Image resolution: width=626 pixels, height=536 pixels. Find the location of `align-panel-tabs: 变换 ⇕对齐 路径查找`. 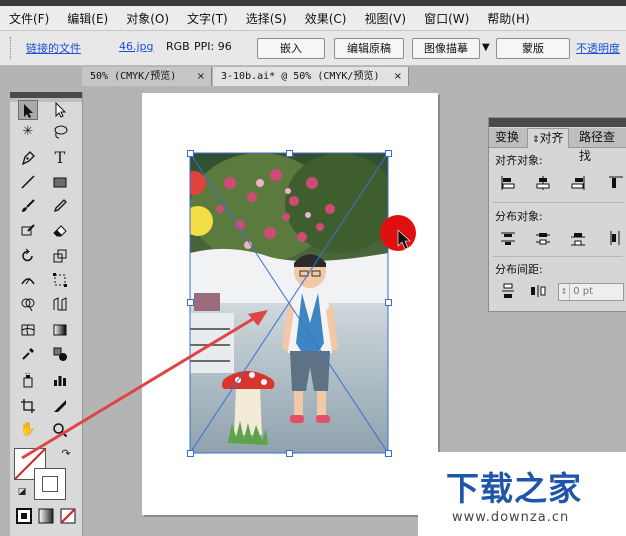

align-panel-tabs: 变换 ⇕对齐 路径查找 is located at coordinates (557, 145).